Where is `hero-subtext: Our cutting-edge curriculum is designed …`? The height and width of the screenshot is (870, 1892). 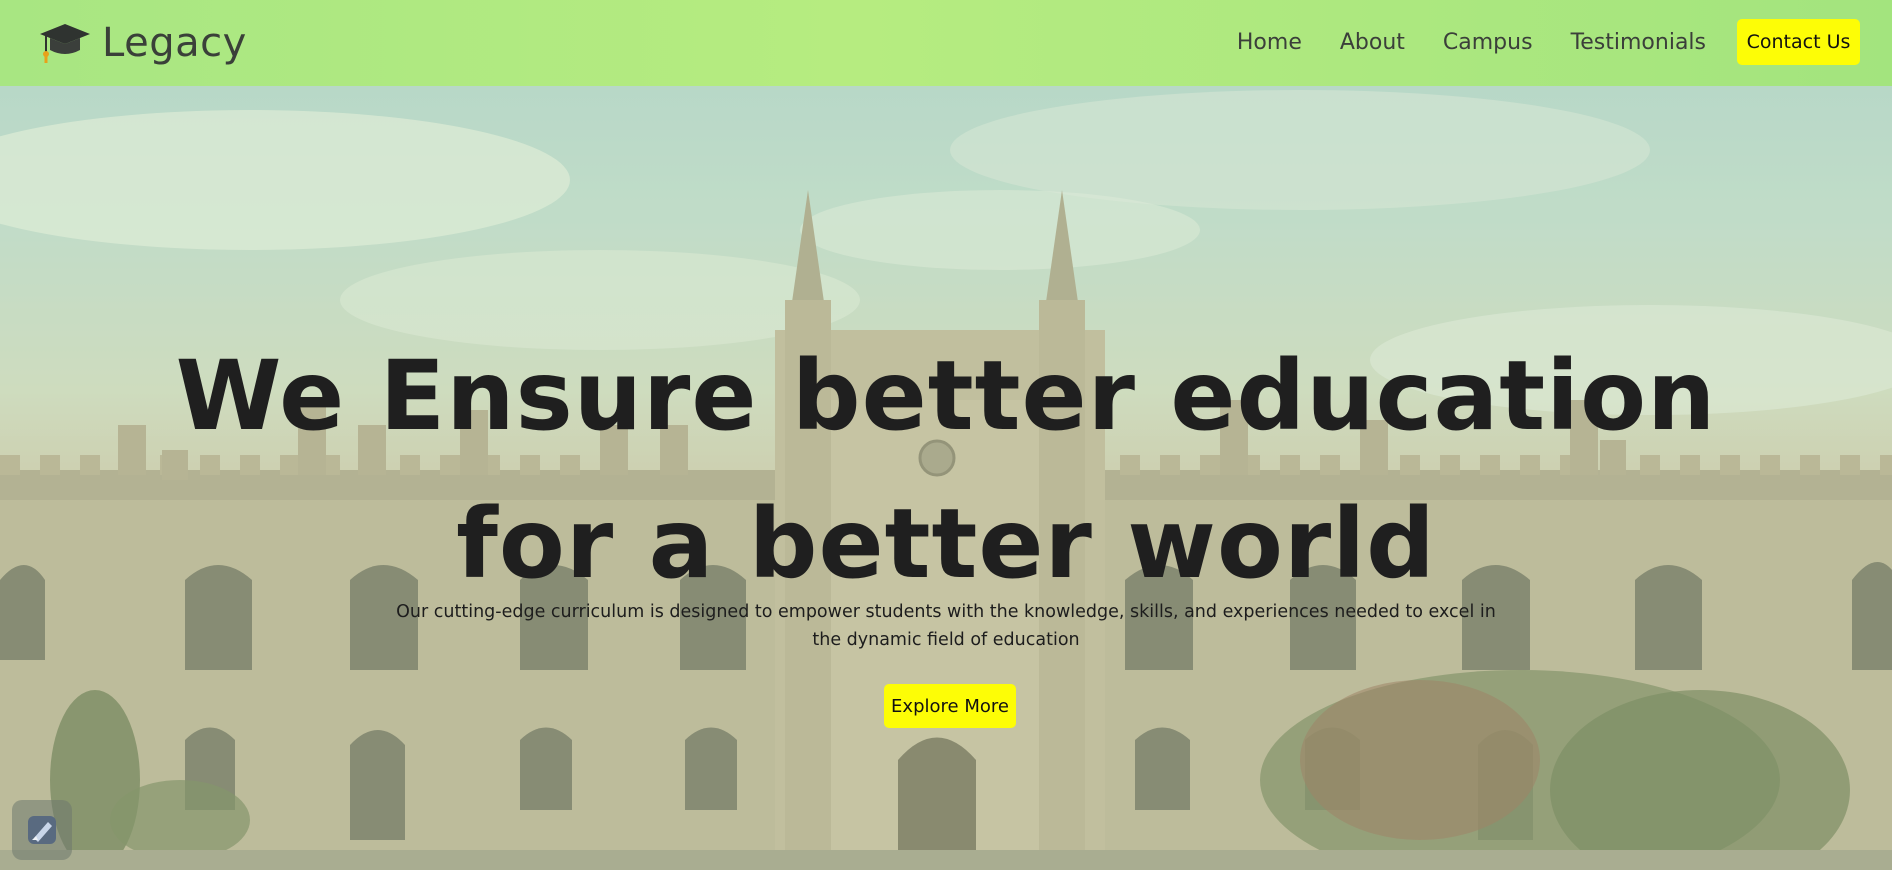
hero-subtext: Our cutting-edge curriculum is designed … is located at coordinates (946, 626).